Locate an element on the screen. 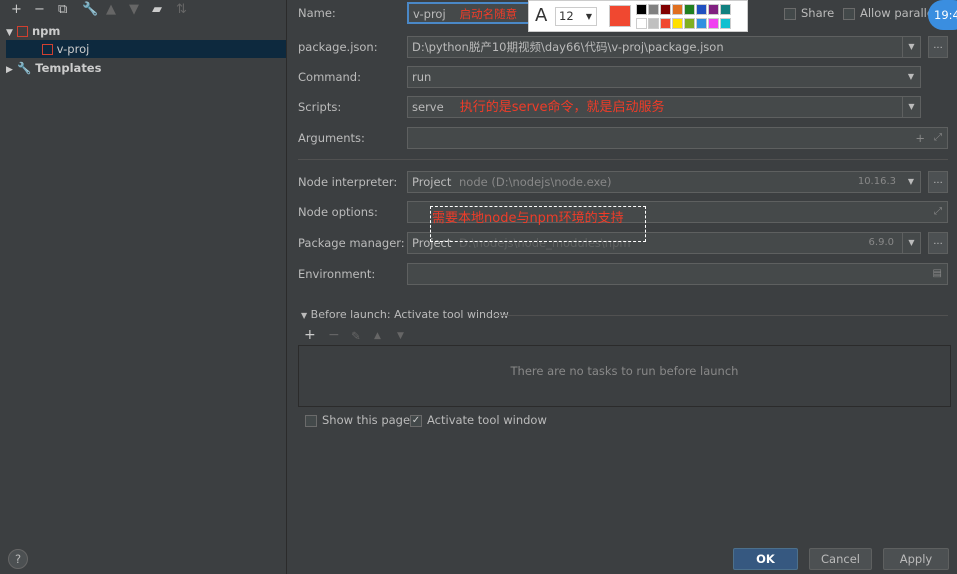 Image resolution: width=957 pixels, height=574 pixels. allow-parallel-checkbox: Allow paralle is located at coordinates (888, 13).